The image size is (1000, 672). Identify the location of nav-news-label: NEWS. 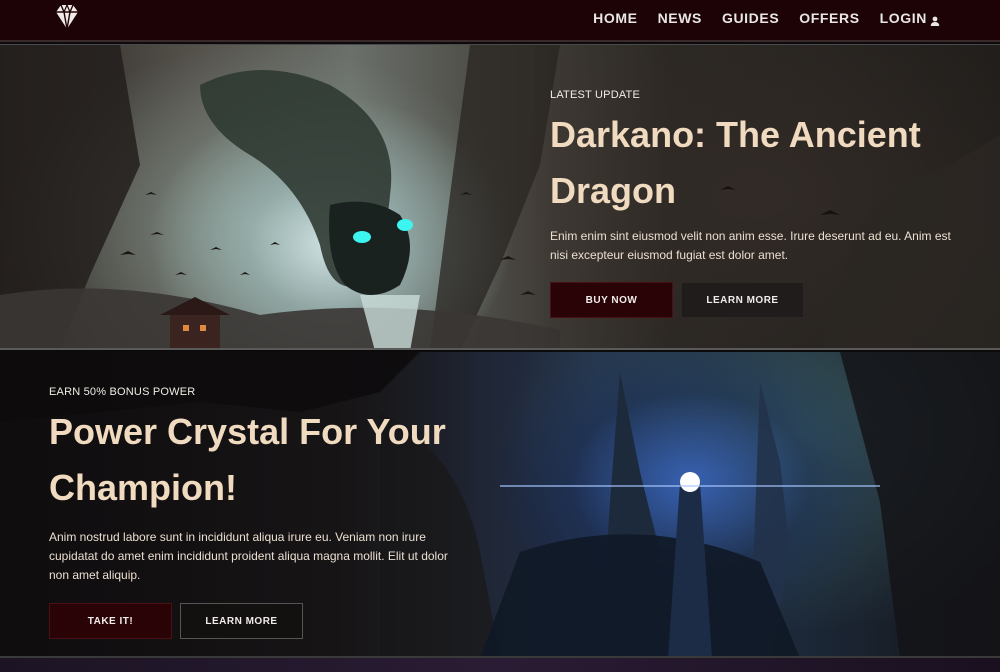
(679, 18).